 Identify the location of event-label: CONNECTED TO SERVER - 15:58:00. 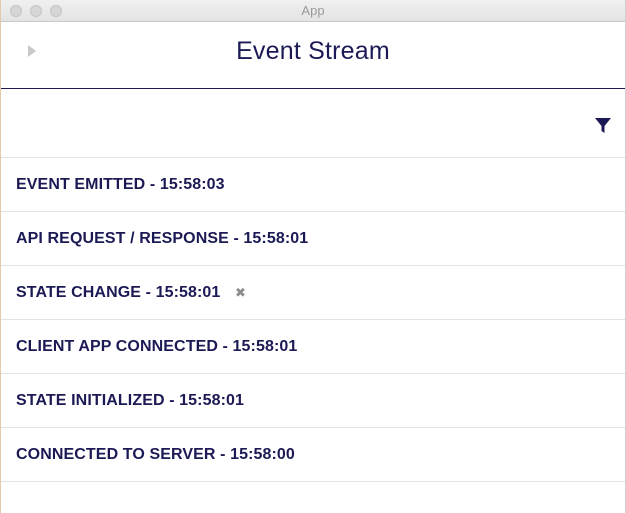
(155, 454).